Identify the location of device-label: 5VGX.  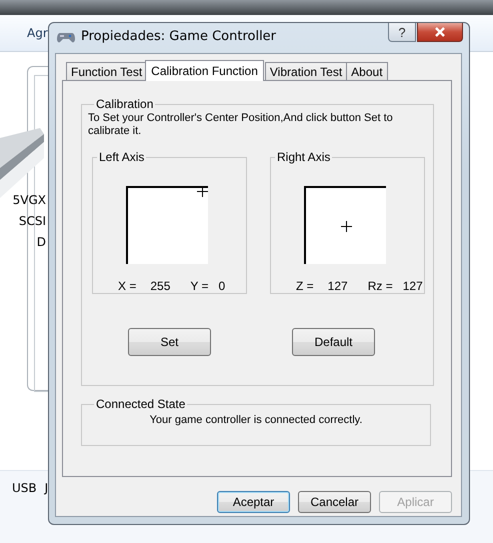
(29, 200).